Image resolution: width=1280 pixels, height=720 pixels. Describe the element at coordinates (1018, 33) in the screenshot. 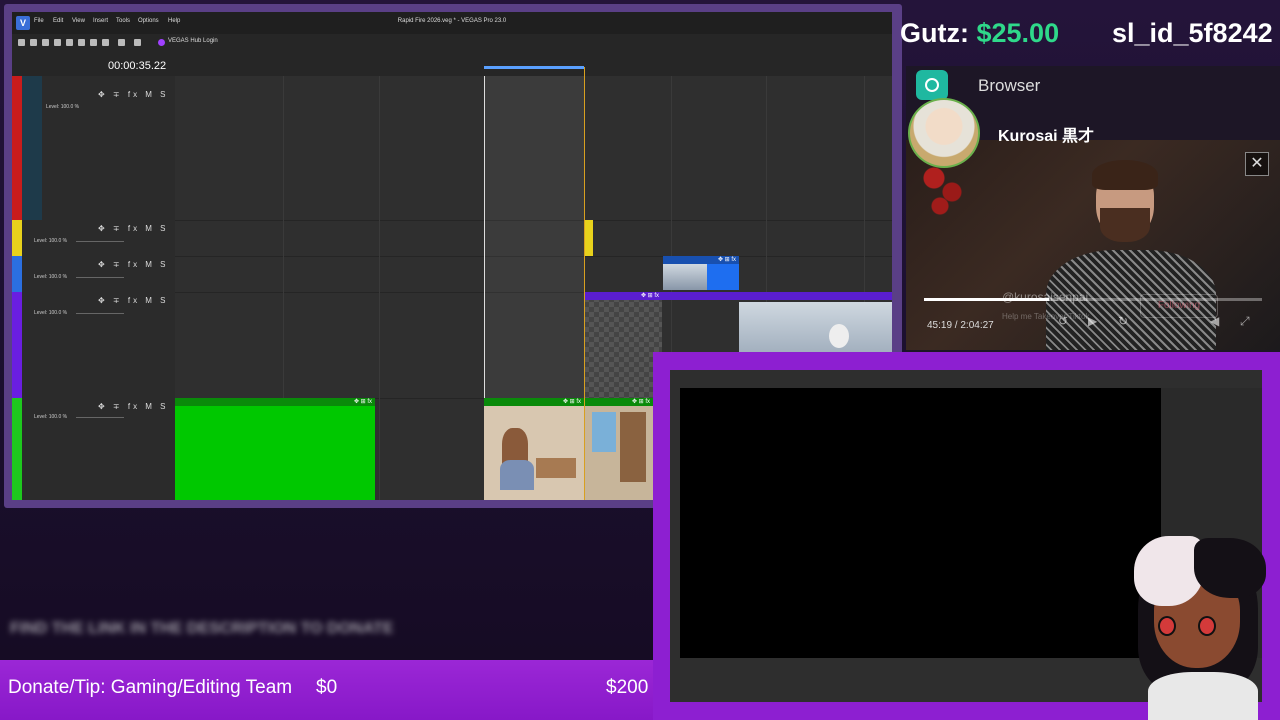

I see `gutz-amount: $25.00` at that location.